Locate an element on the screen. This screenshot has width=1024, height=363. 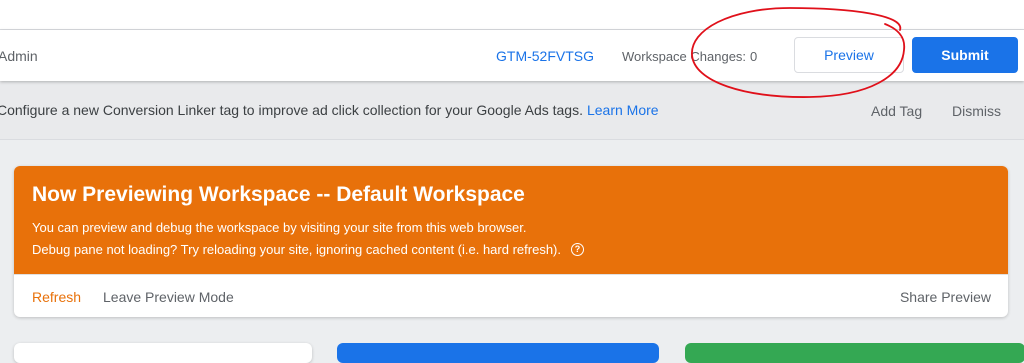
preview-button: Preview is located at coordinates (849, 55).